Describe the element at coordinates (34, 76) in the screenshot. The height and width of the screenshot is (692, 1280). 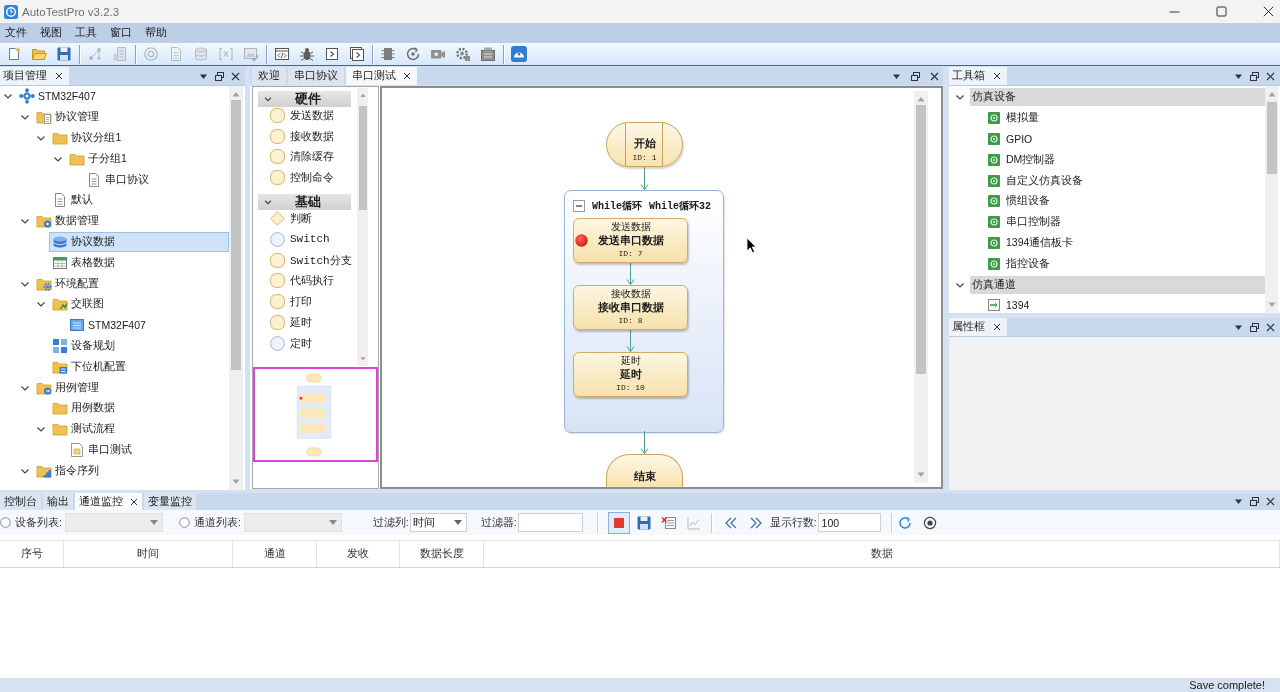
I see `panel-tab: 项目管理` at that location.